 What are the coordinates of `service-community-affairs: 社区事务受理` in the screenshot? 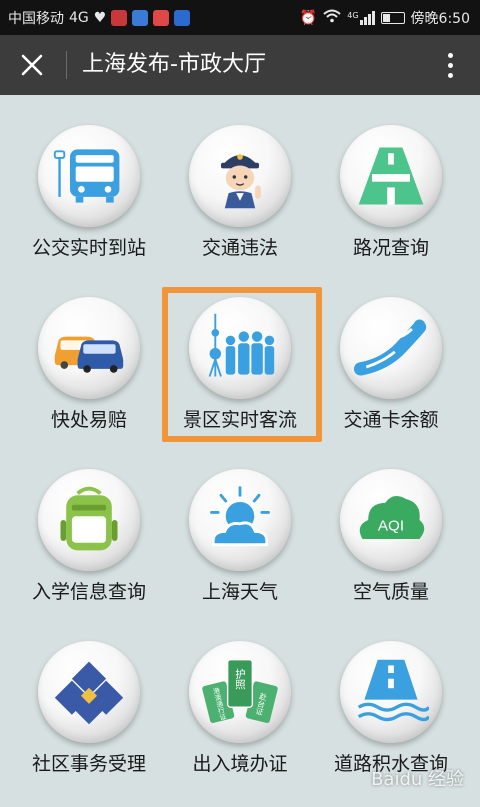 It's located at (89, 696).